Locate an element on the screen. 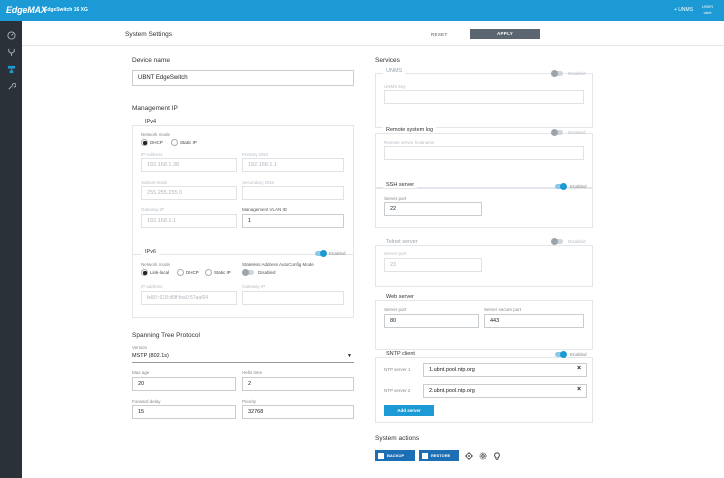 Image resolution: width=724 pixels, height=478 pixels. ipv4-ip-label: IP Address is located at coordinates (152, 154).